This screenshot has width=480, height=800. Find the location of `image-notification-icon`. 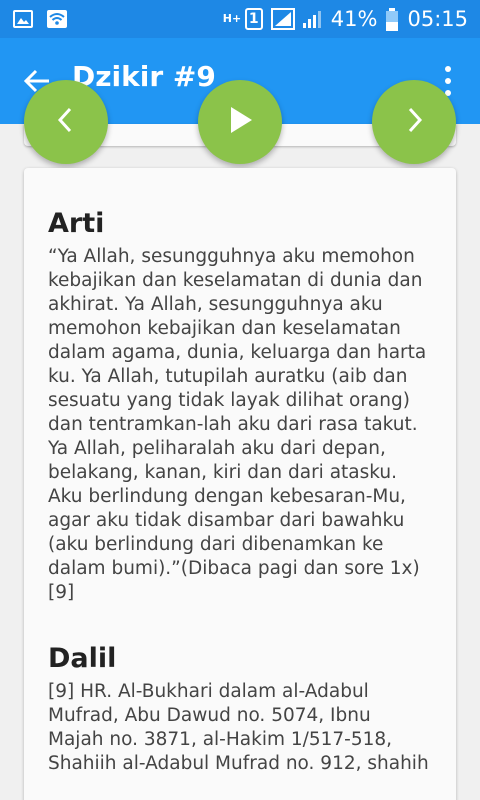

image-notification-icon is located at coordinates (23, 19).